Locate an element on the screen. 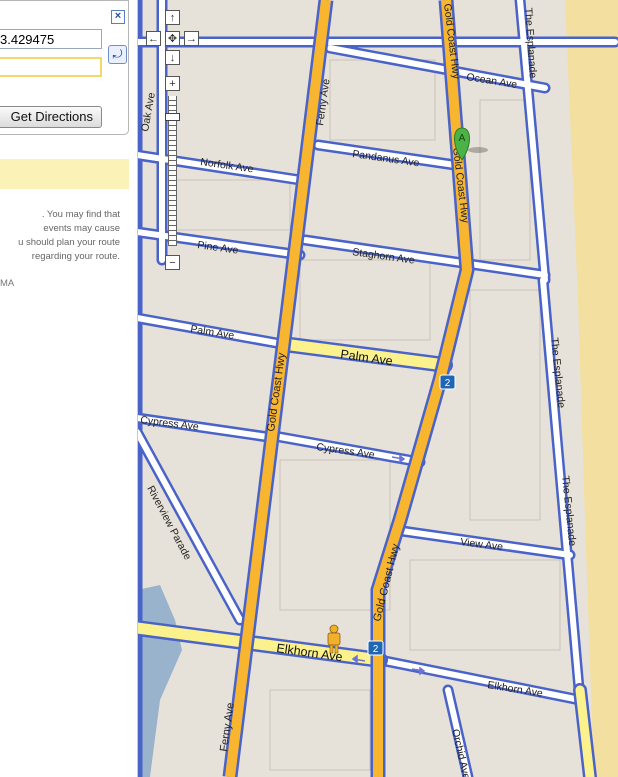 The height and width of the screenshot is (777, 618). street-label: Orchid Ave is located at coordinates (460, 752).